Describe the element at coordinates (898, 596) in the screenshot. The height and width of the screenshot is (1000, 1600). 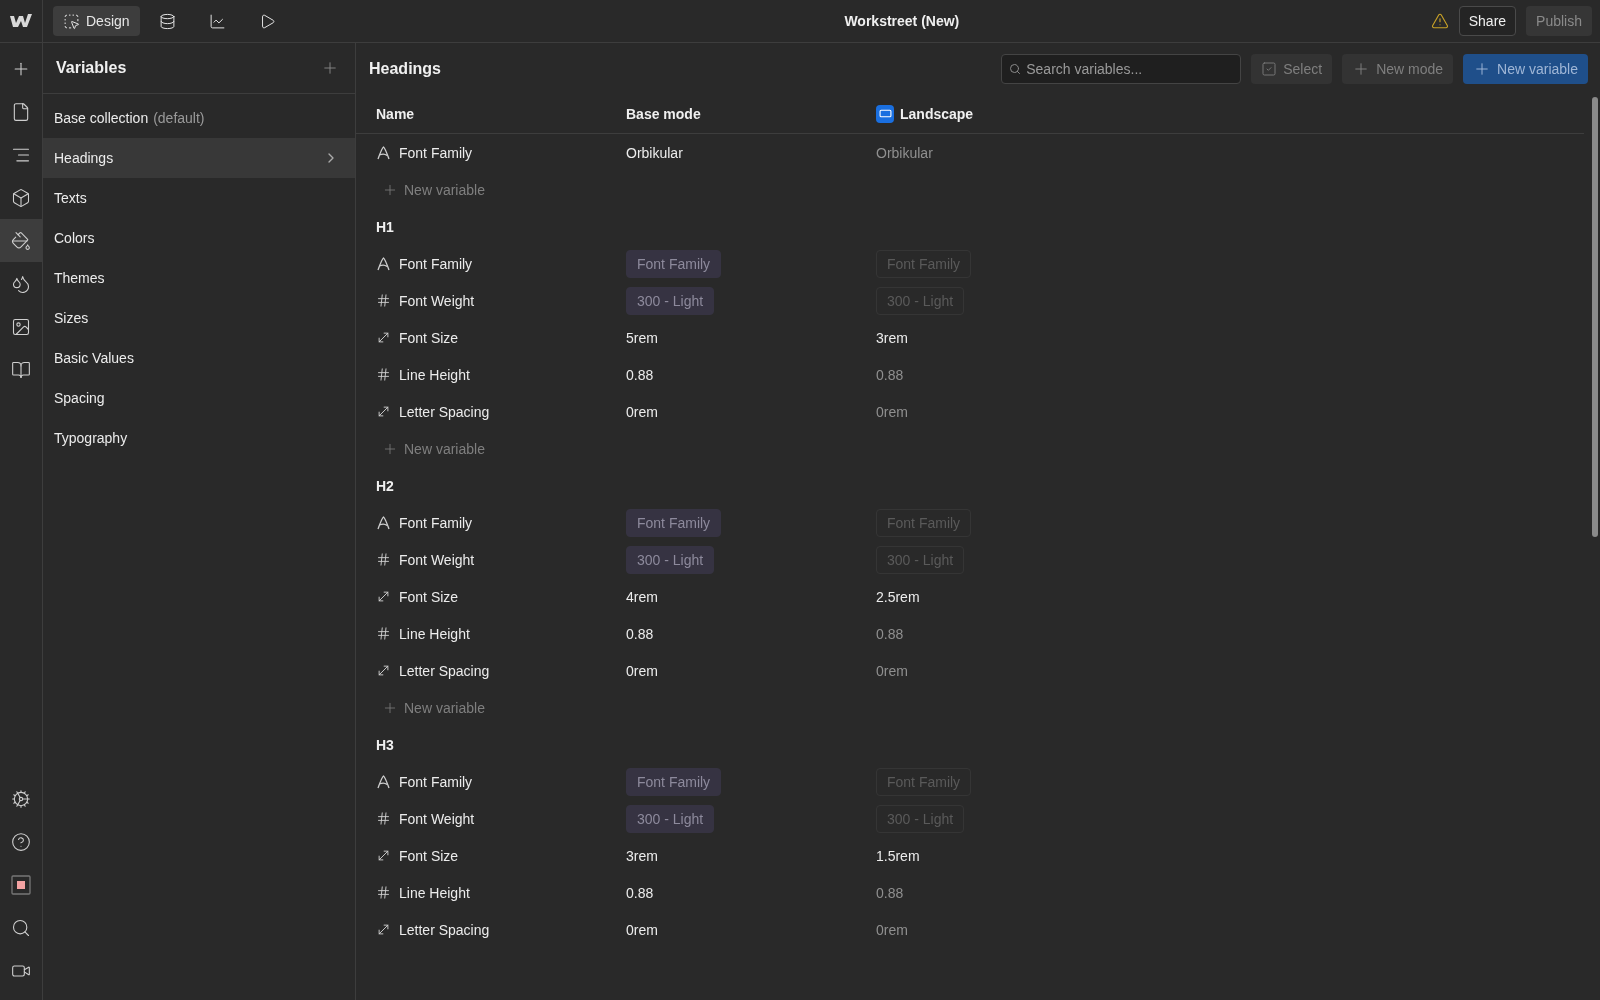
I see `value-text: 2.5rem` at that location.